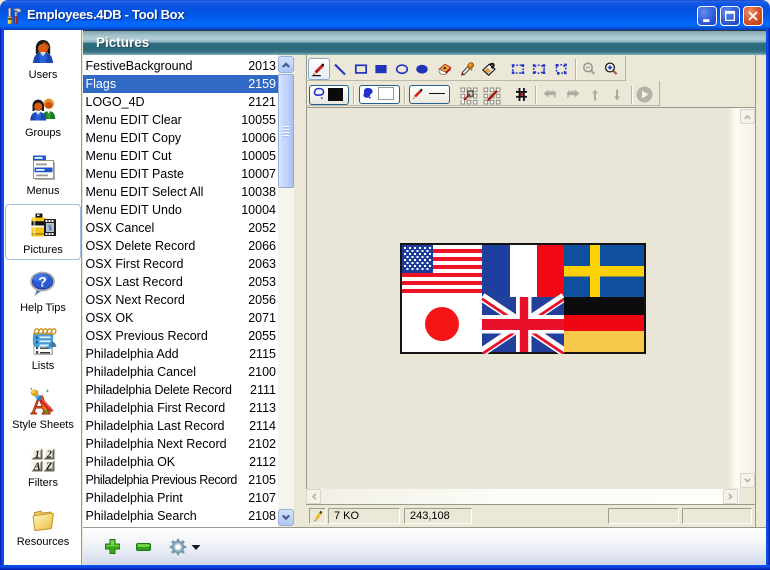 This screenshot has height=570, width=770. I want to click on svg-text: A, so click(37, 466).